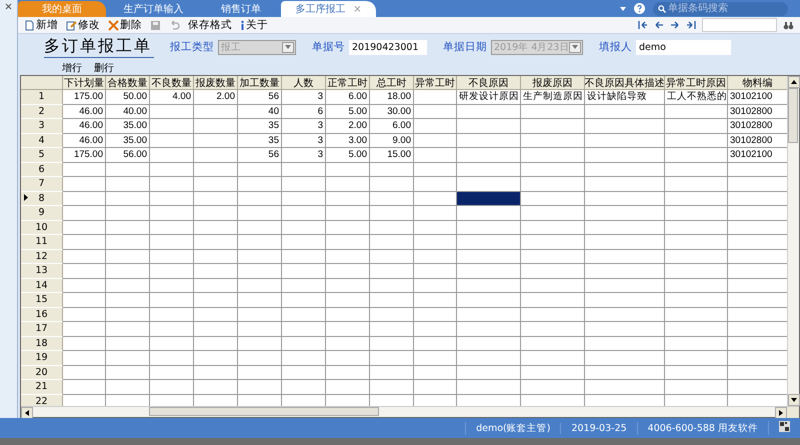  Describe the element at coordinates (784, 426) in the screenshot. I see `qr-code-icon` at that location.